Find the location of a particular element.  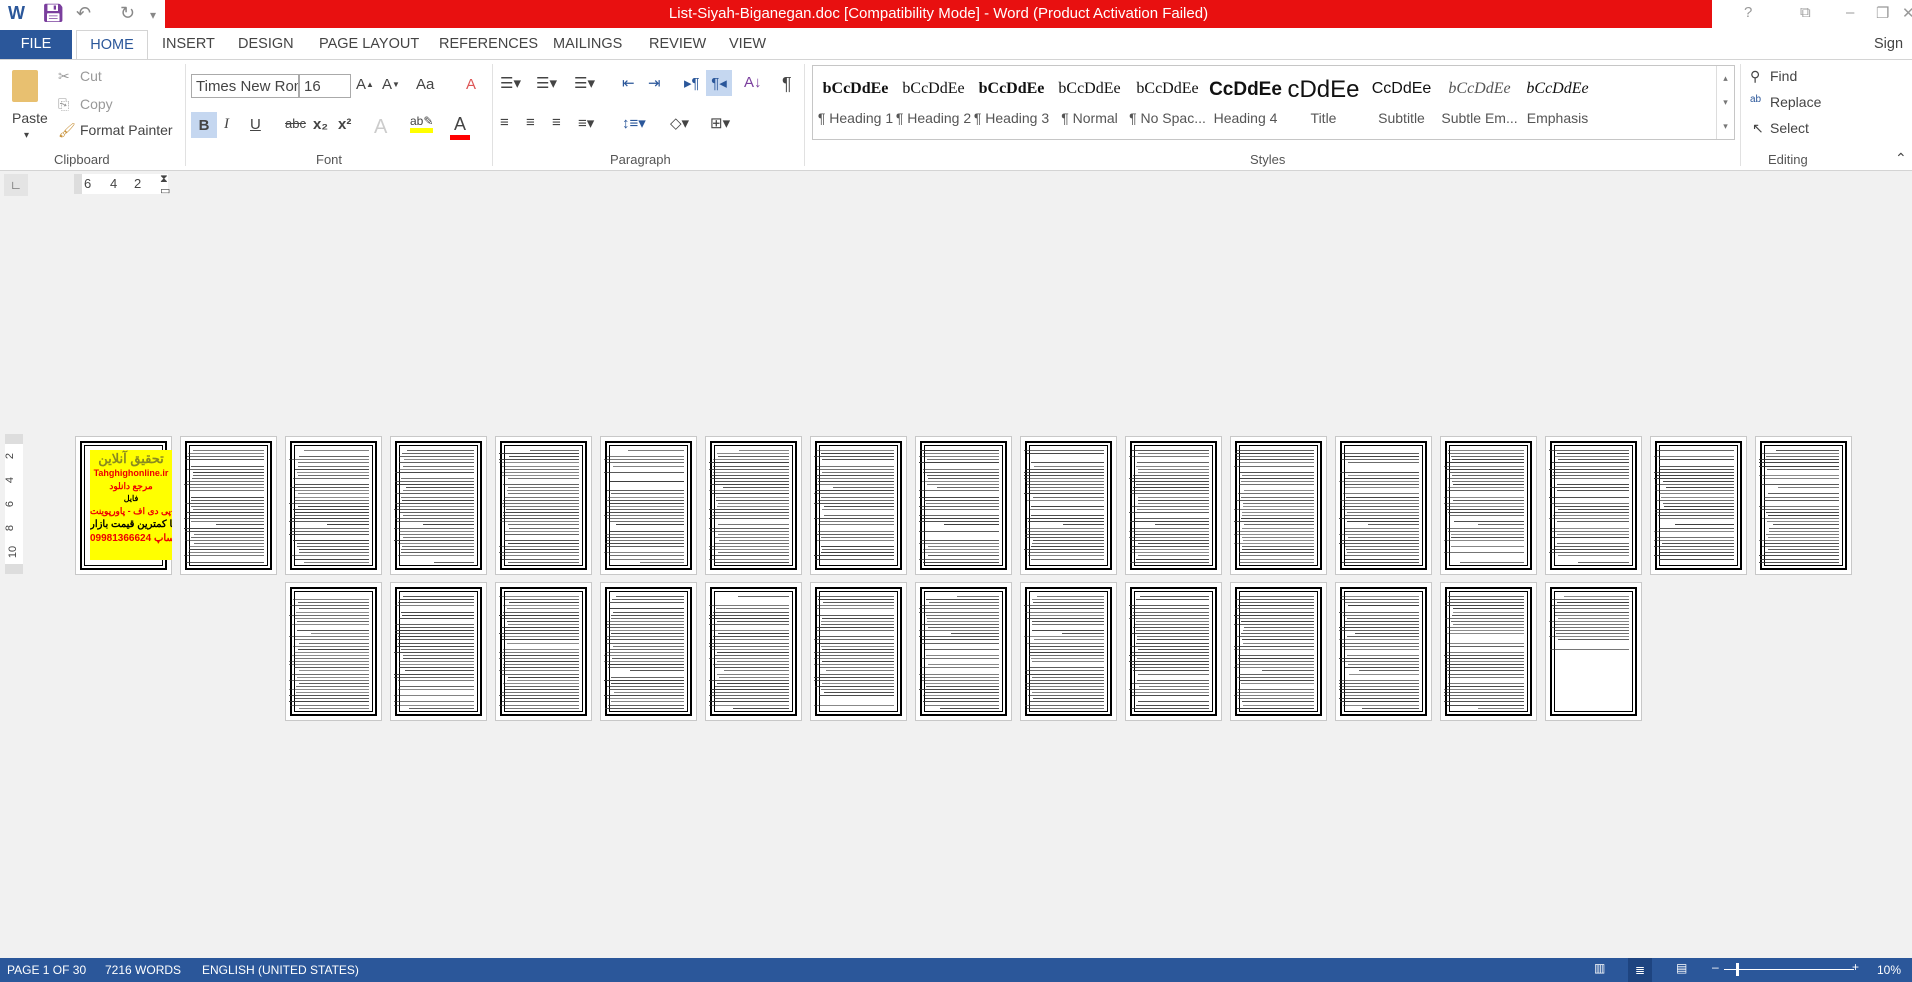

select-icon: ↖ is located at coordinates (1758, 128).